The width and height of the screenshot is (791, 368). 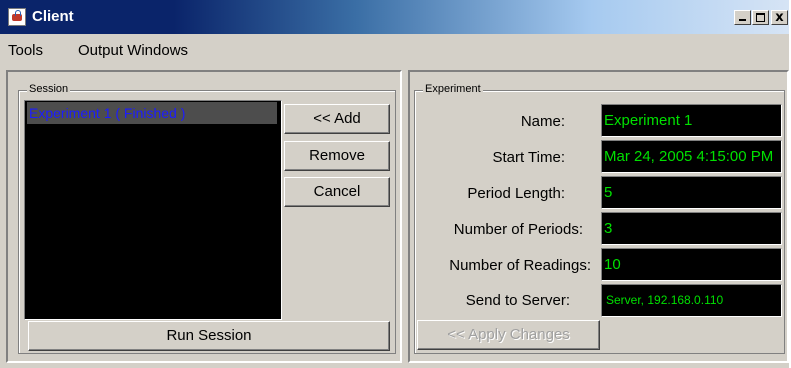 I want to click on menu-bar: Tools Output Windows, so click(x=394, y=51).